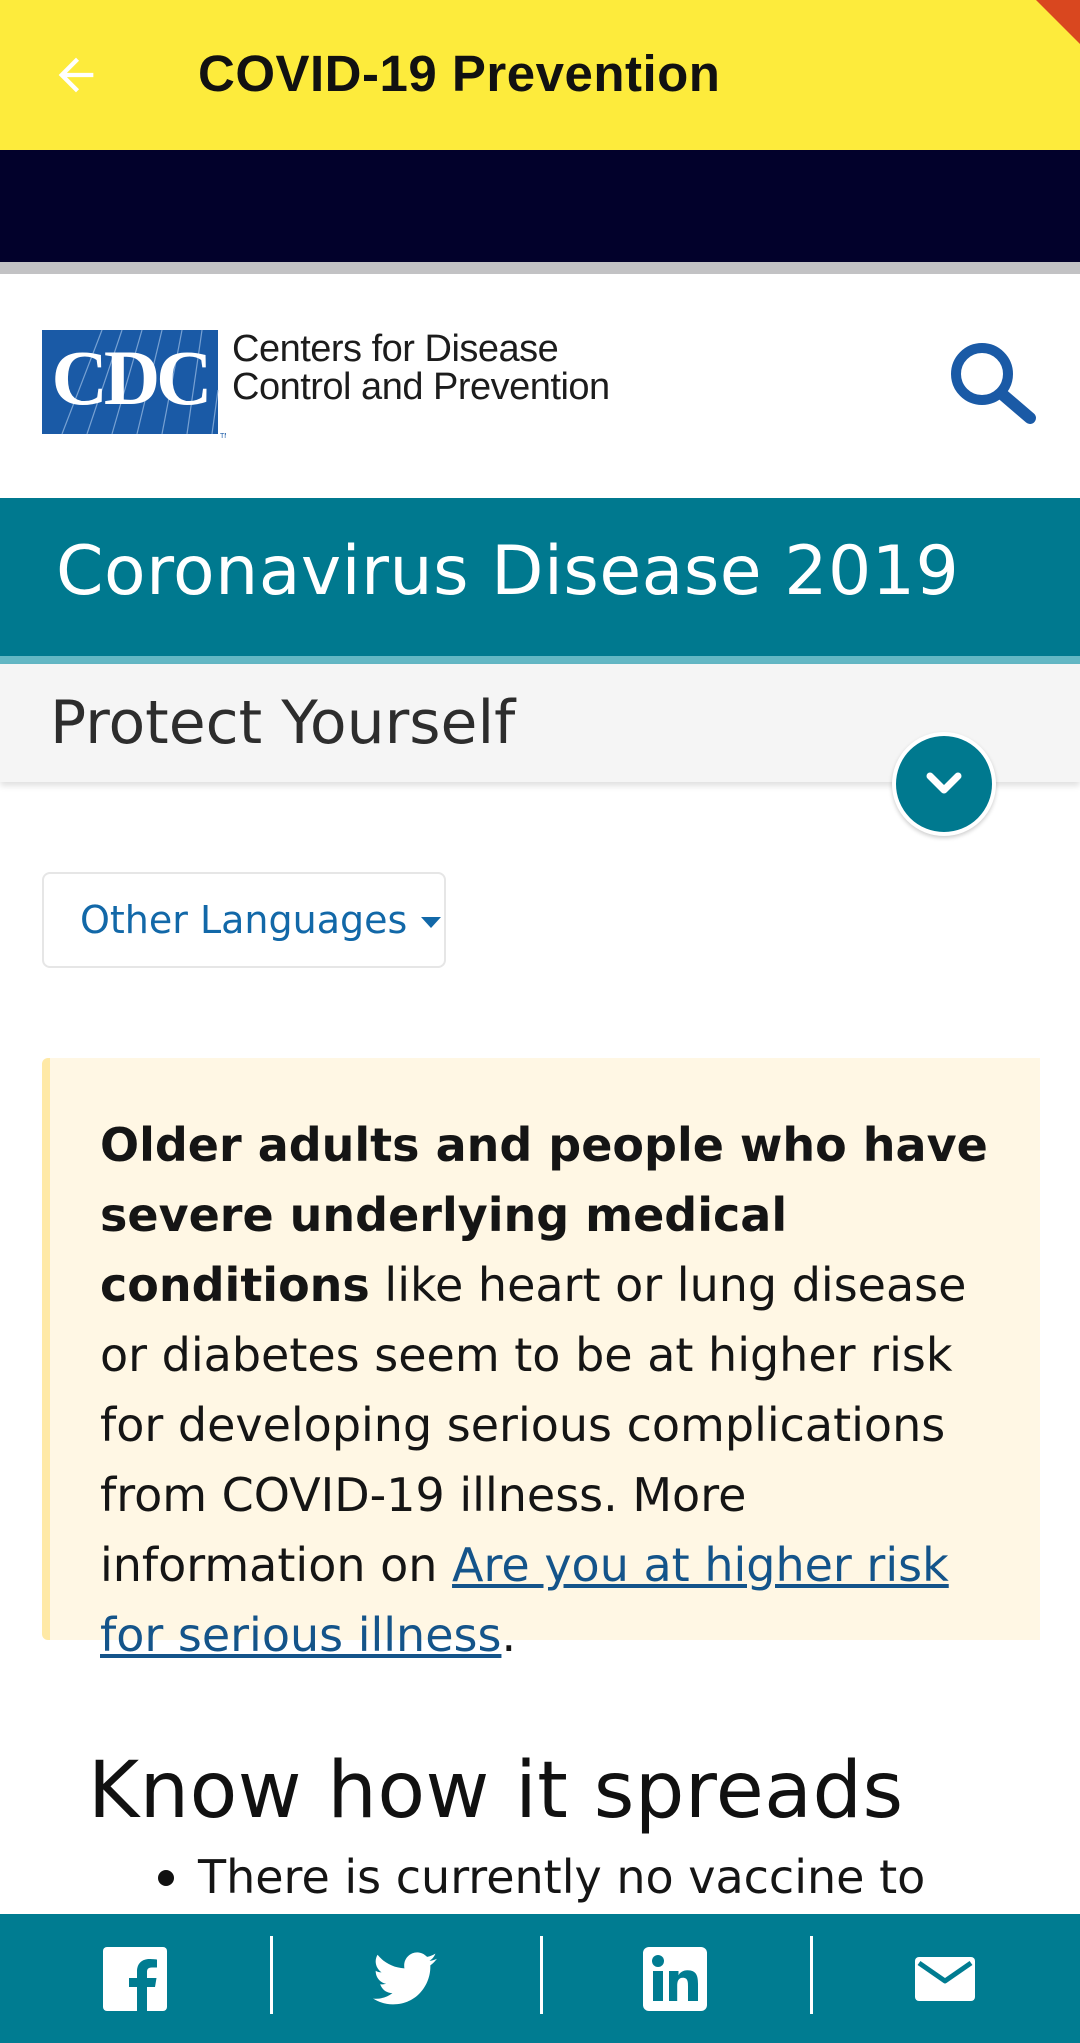 The image size is (1080, 2043). Describe the element at coordinates (562, 1877) in the screenshot. I see `list-item: There is currently no vaccine to` at that location.